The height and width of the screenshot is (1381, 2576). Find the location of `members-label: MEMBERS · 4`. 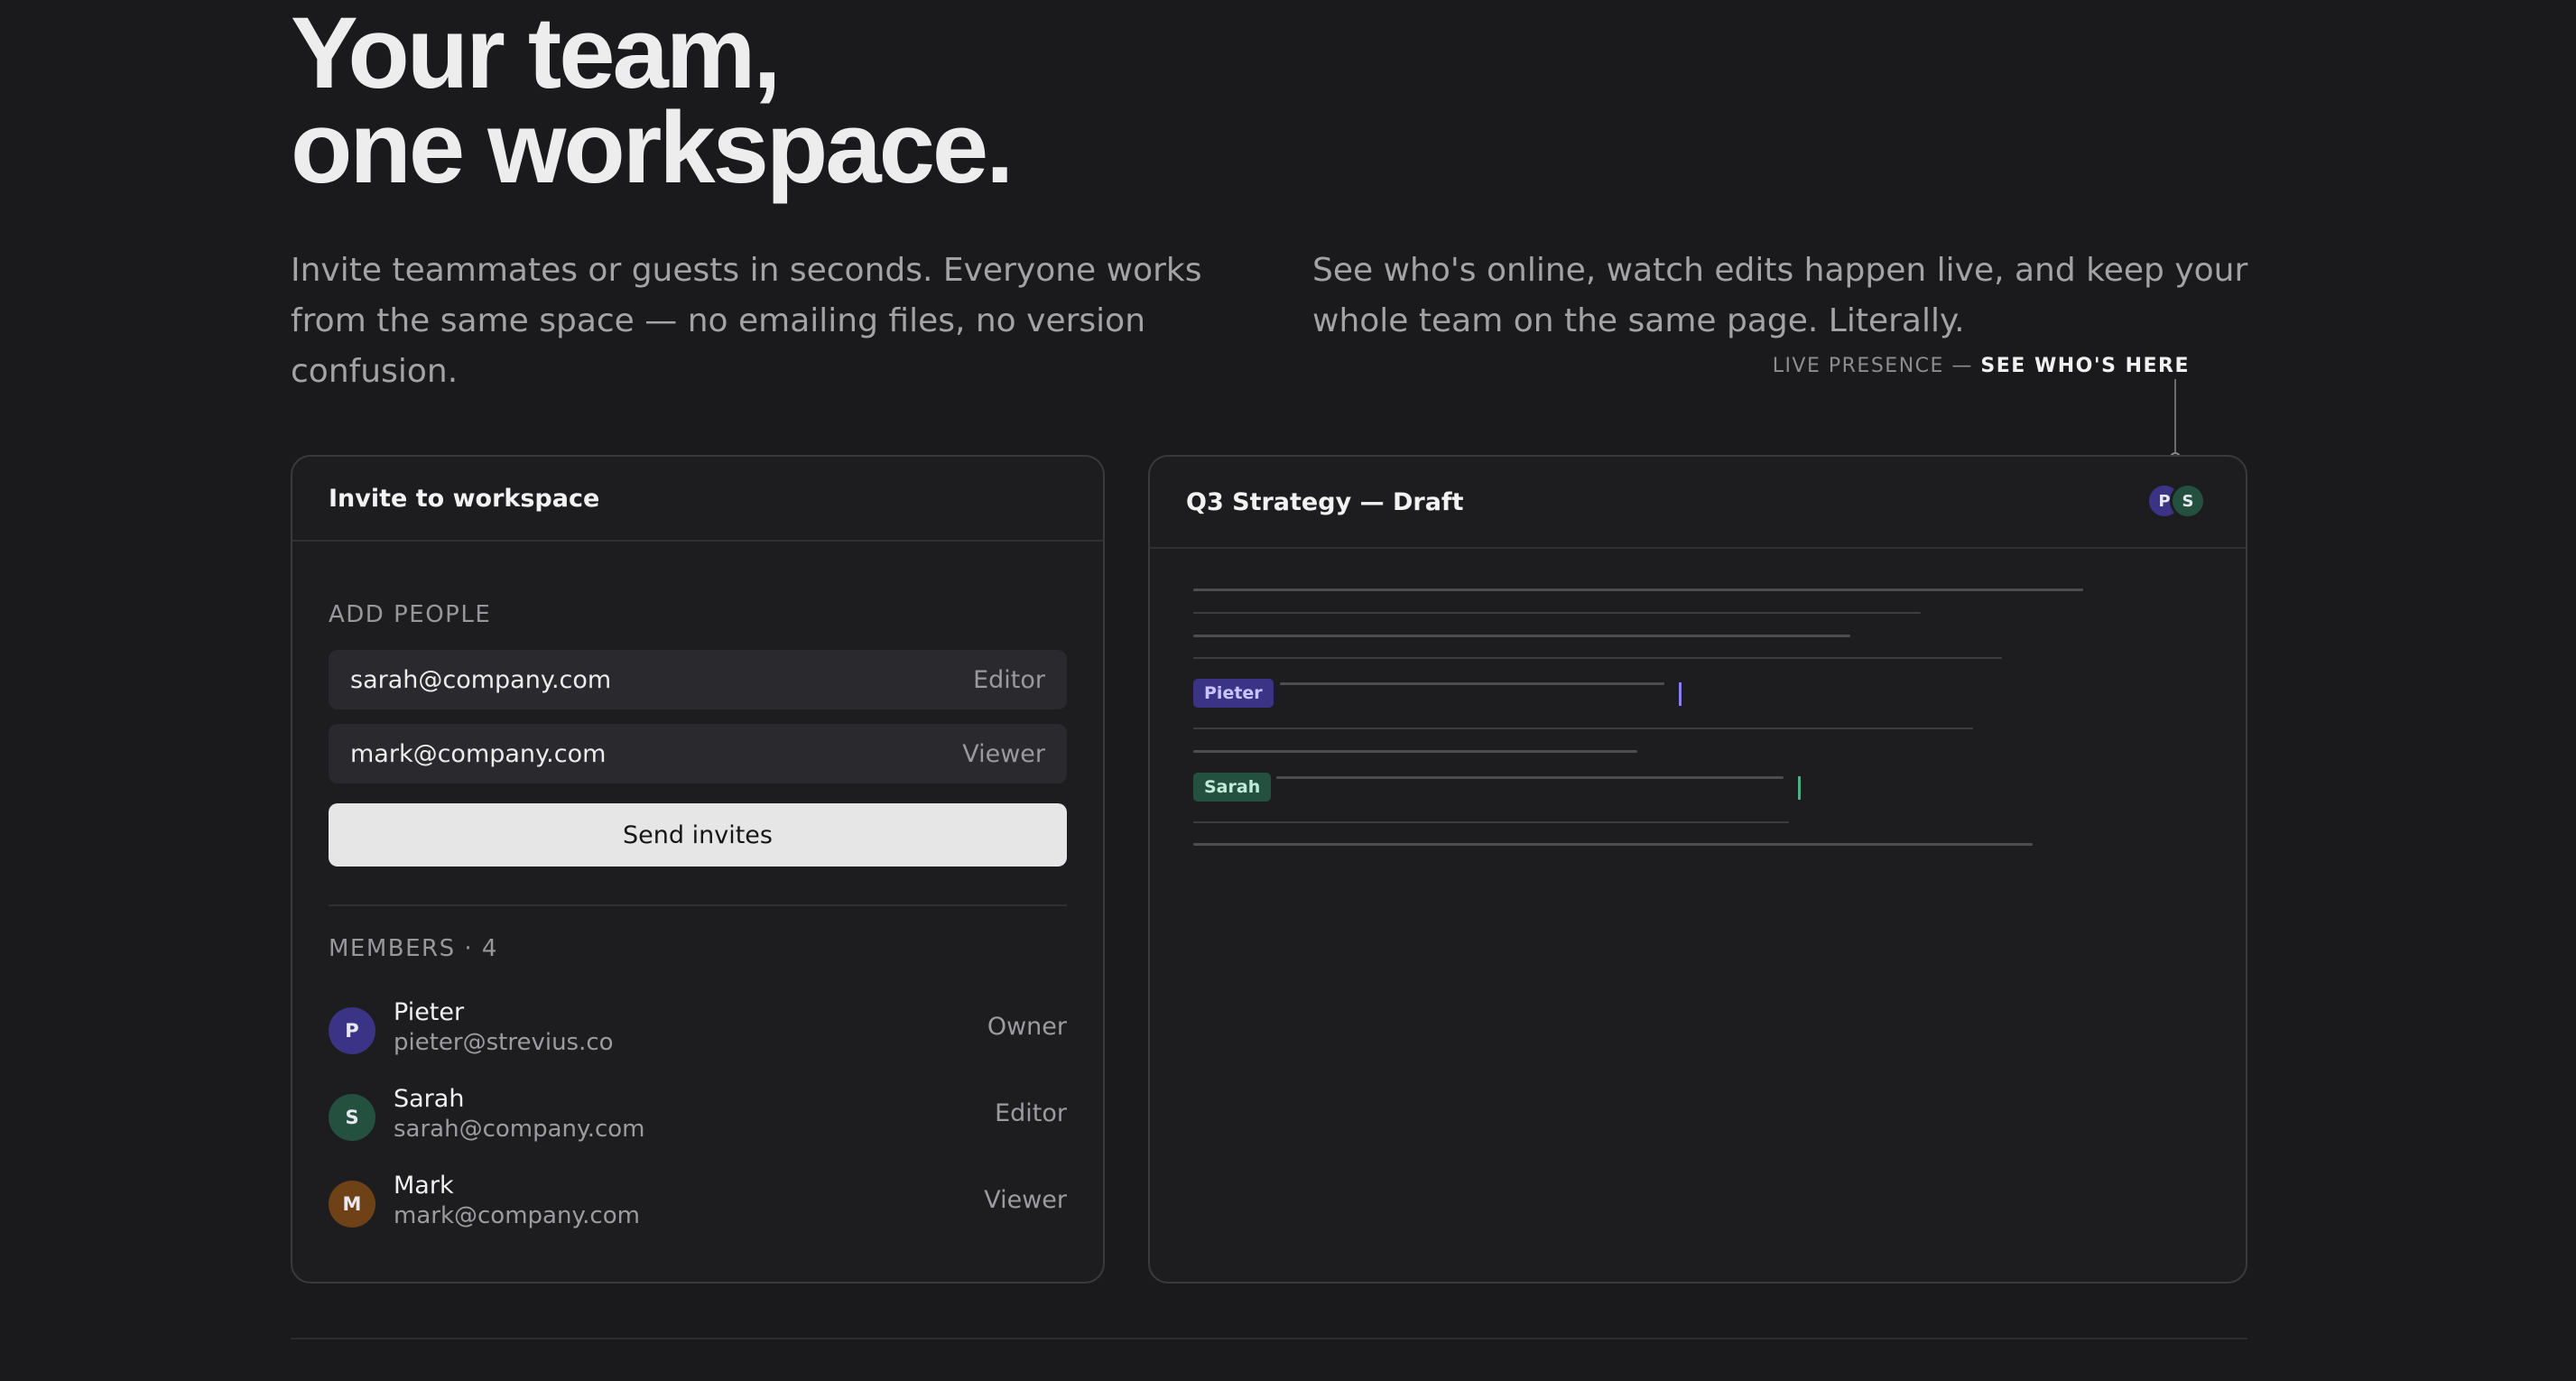

members-label: MEMBERS · 4 is located at coordinates (414, 949).